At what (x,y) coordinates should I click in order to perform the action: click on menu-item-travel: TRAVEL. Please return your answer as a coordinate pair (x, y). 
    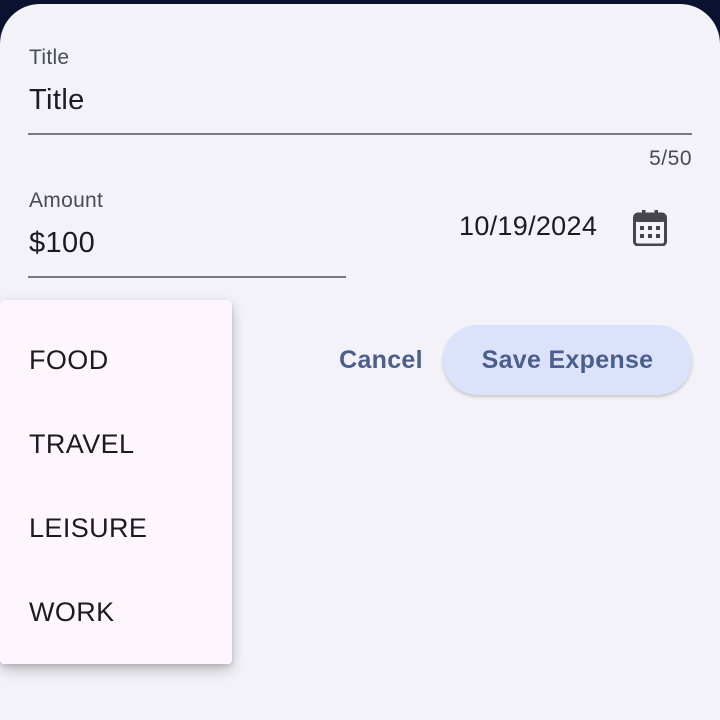
    Looking at the image, I should click on (116, 444).